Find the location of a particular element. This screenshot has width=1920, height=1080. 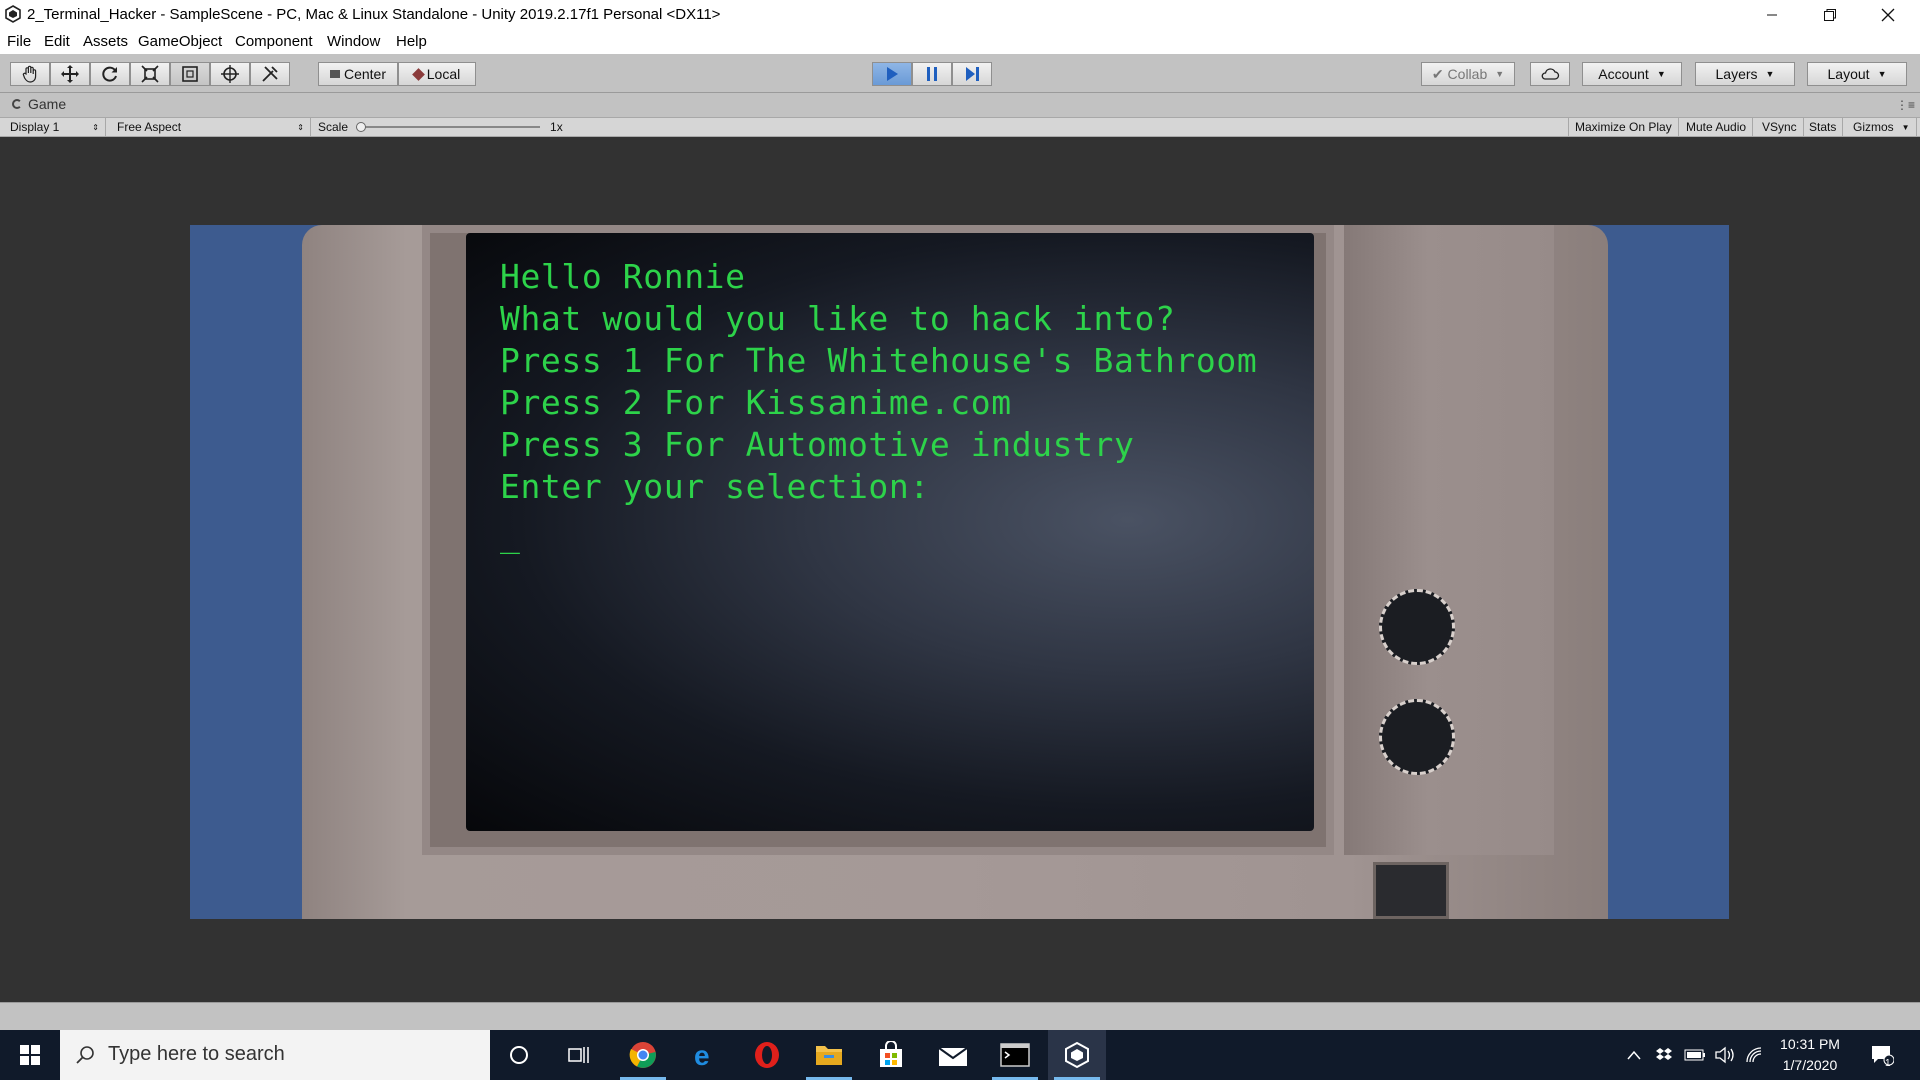

pause-button is located at coordinates (932, 74).